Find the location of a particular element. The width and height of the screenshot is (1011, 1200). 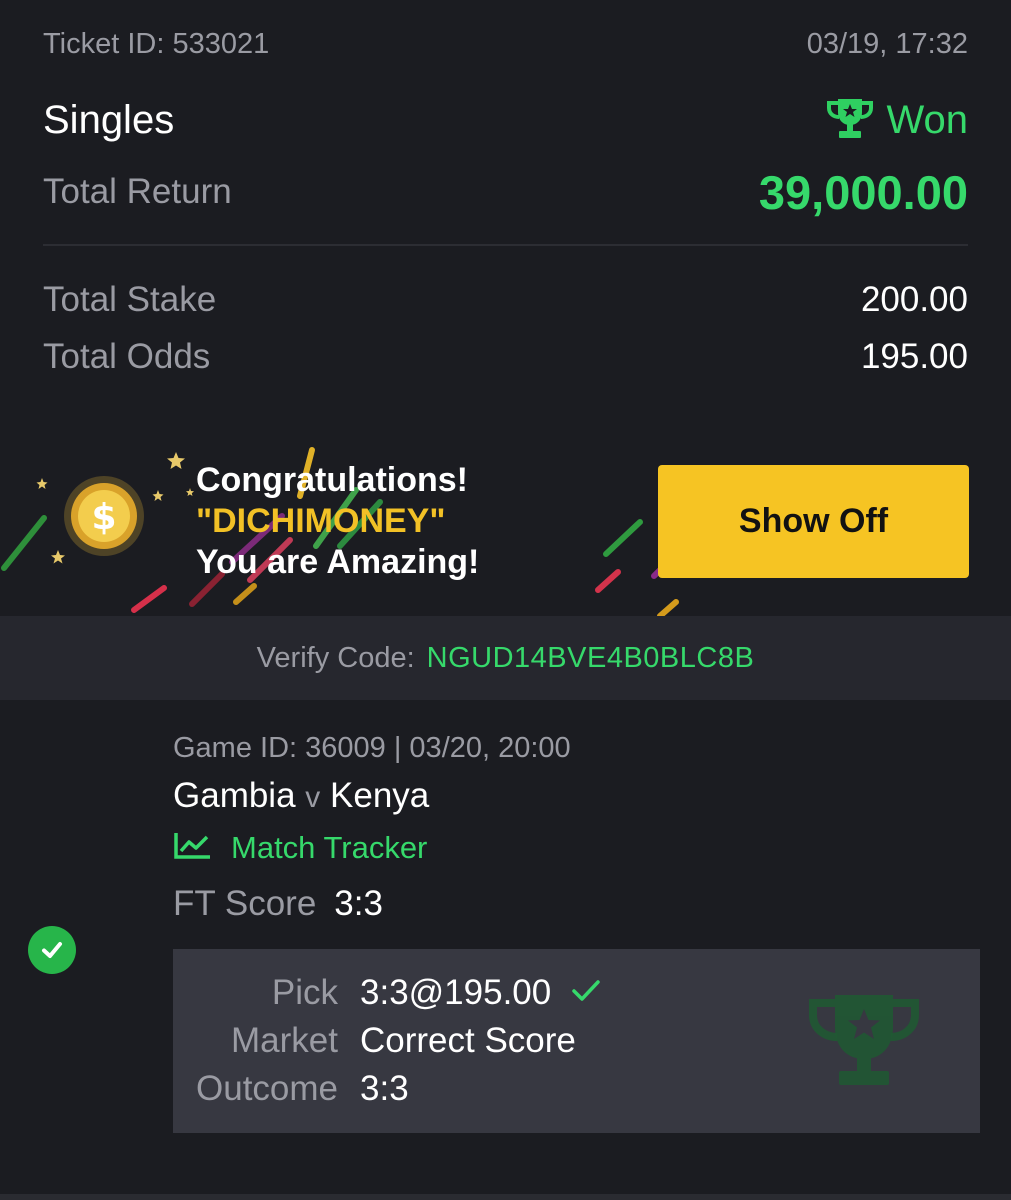

trophy-watermark-icon is located at coordinates (864, 1043).